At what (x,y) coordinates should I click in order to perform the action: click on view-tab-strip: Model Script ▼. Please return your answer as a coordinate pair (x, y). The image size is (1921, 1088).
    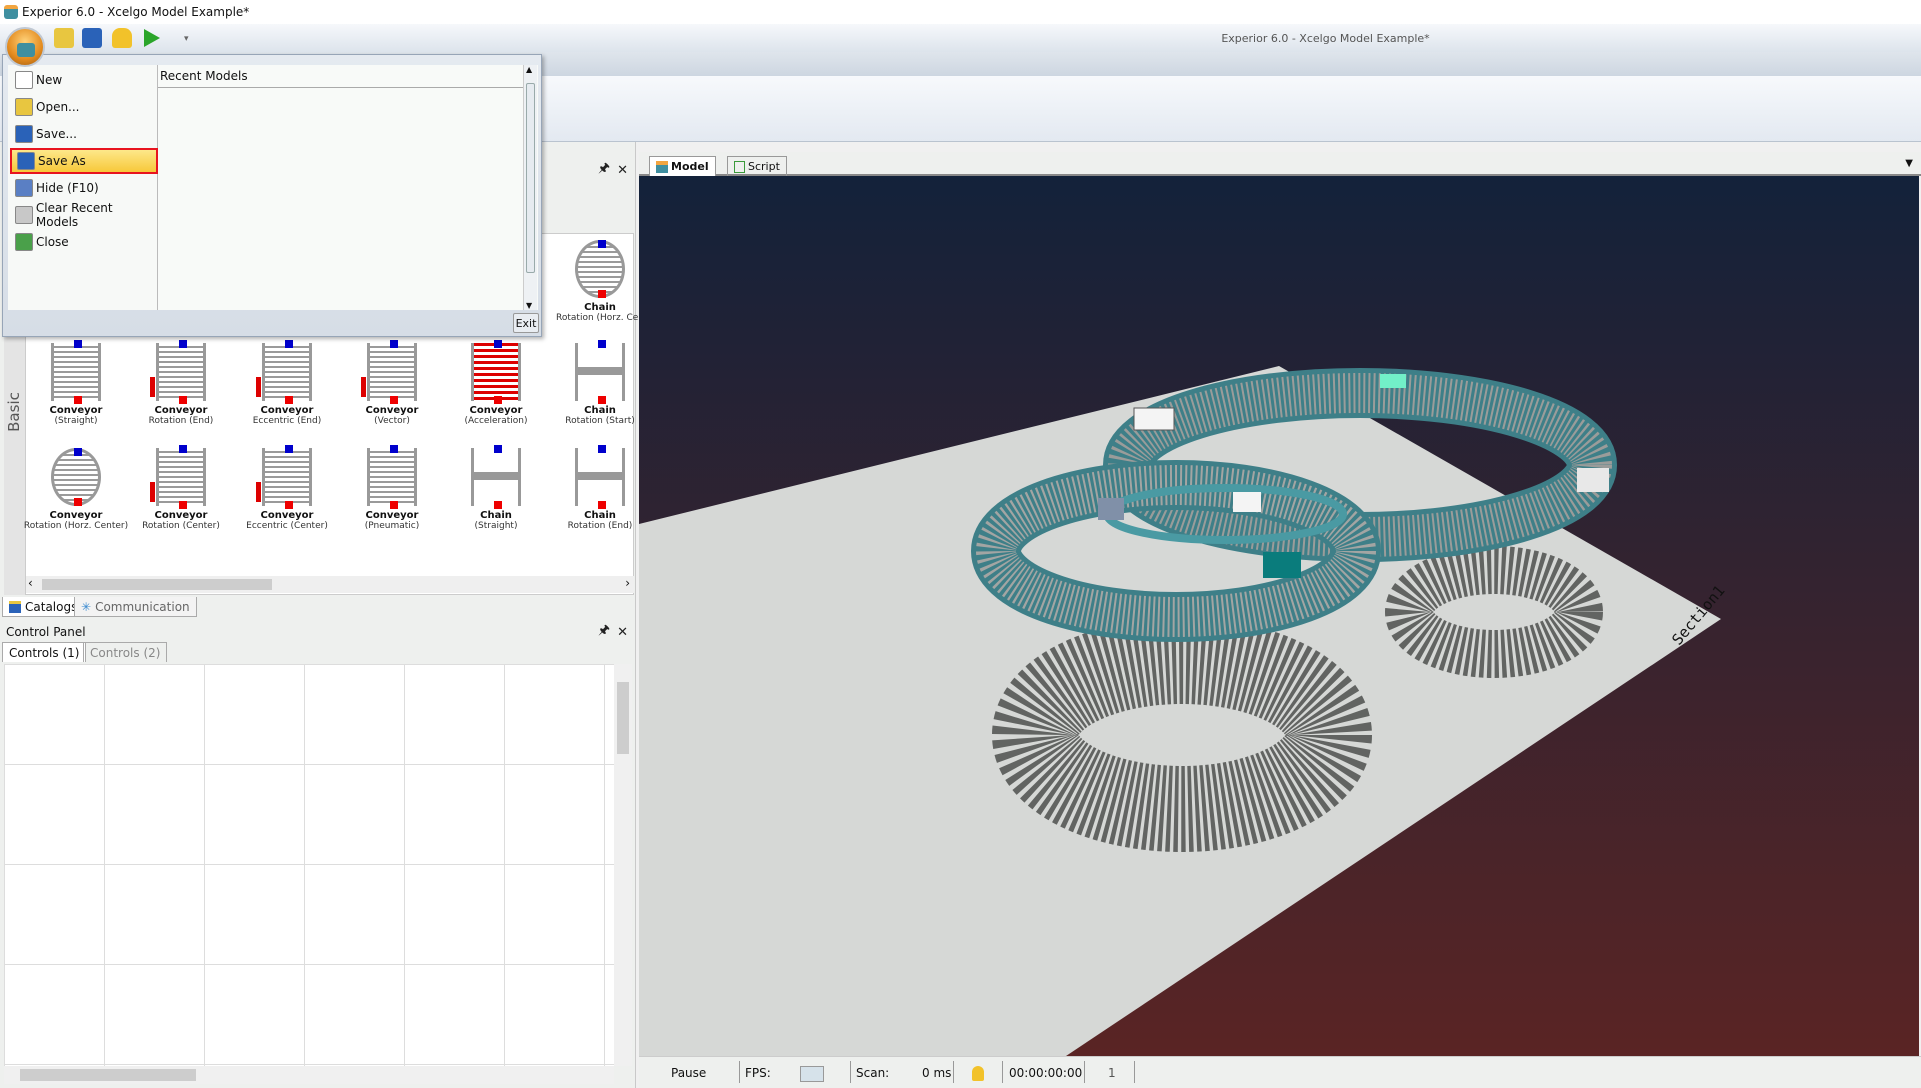
    Looking at the image, I should click on (1280, 164).